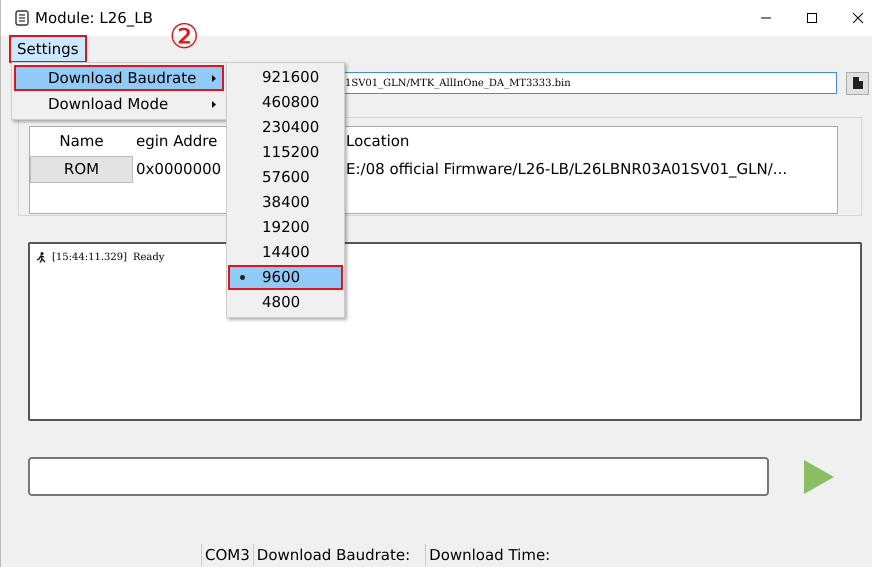 The image size is (872, 567). What do you see at coordinates (285, 202) in the screenshot?
I see `menu-item: 38400` at bounding box center [285, 202].